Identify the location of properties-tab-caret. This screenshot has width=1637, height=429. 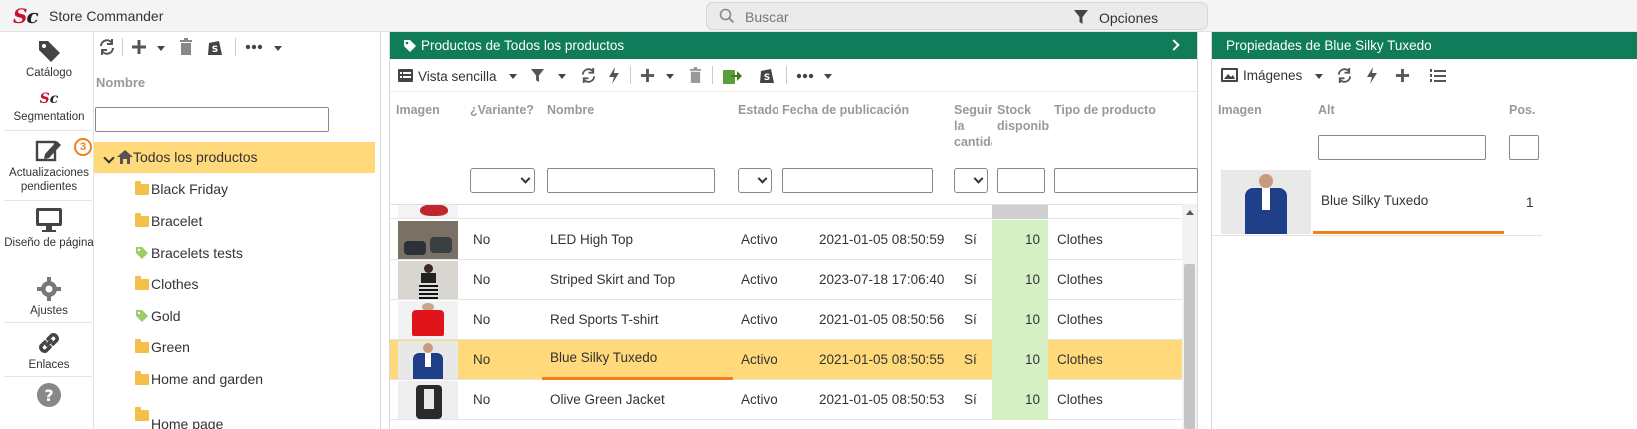
(1319, 76).